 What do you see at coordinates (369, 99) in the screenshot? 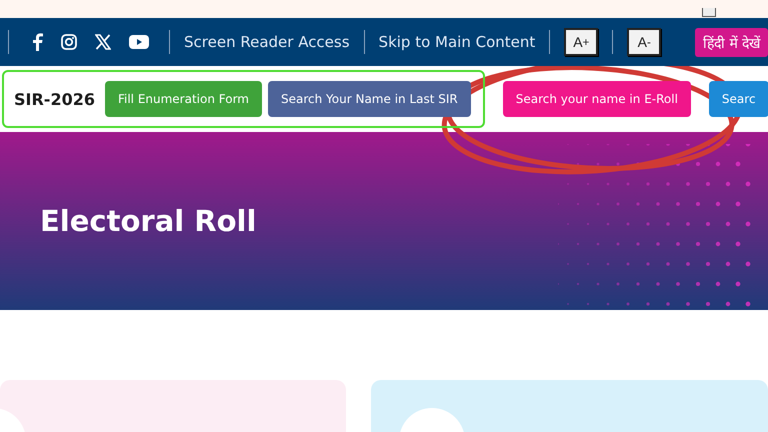
I see `sir-button: Search Your Name in Last SIR` at bounding box center [369, 99].